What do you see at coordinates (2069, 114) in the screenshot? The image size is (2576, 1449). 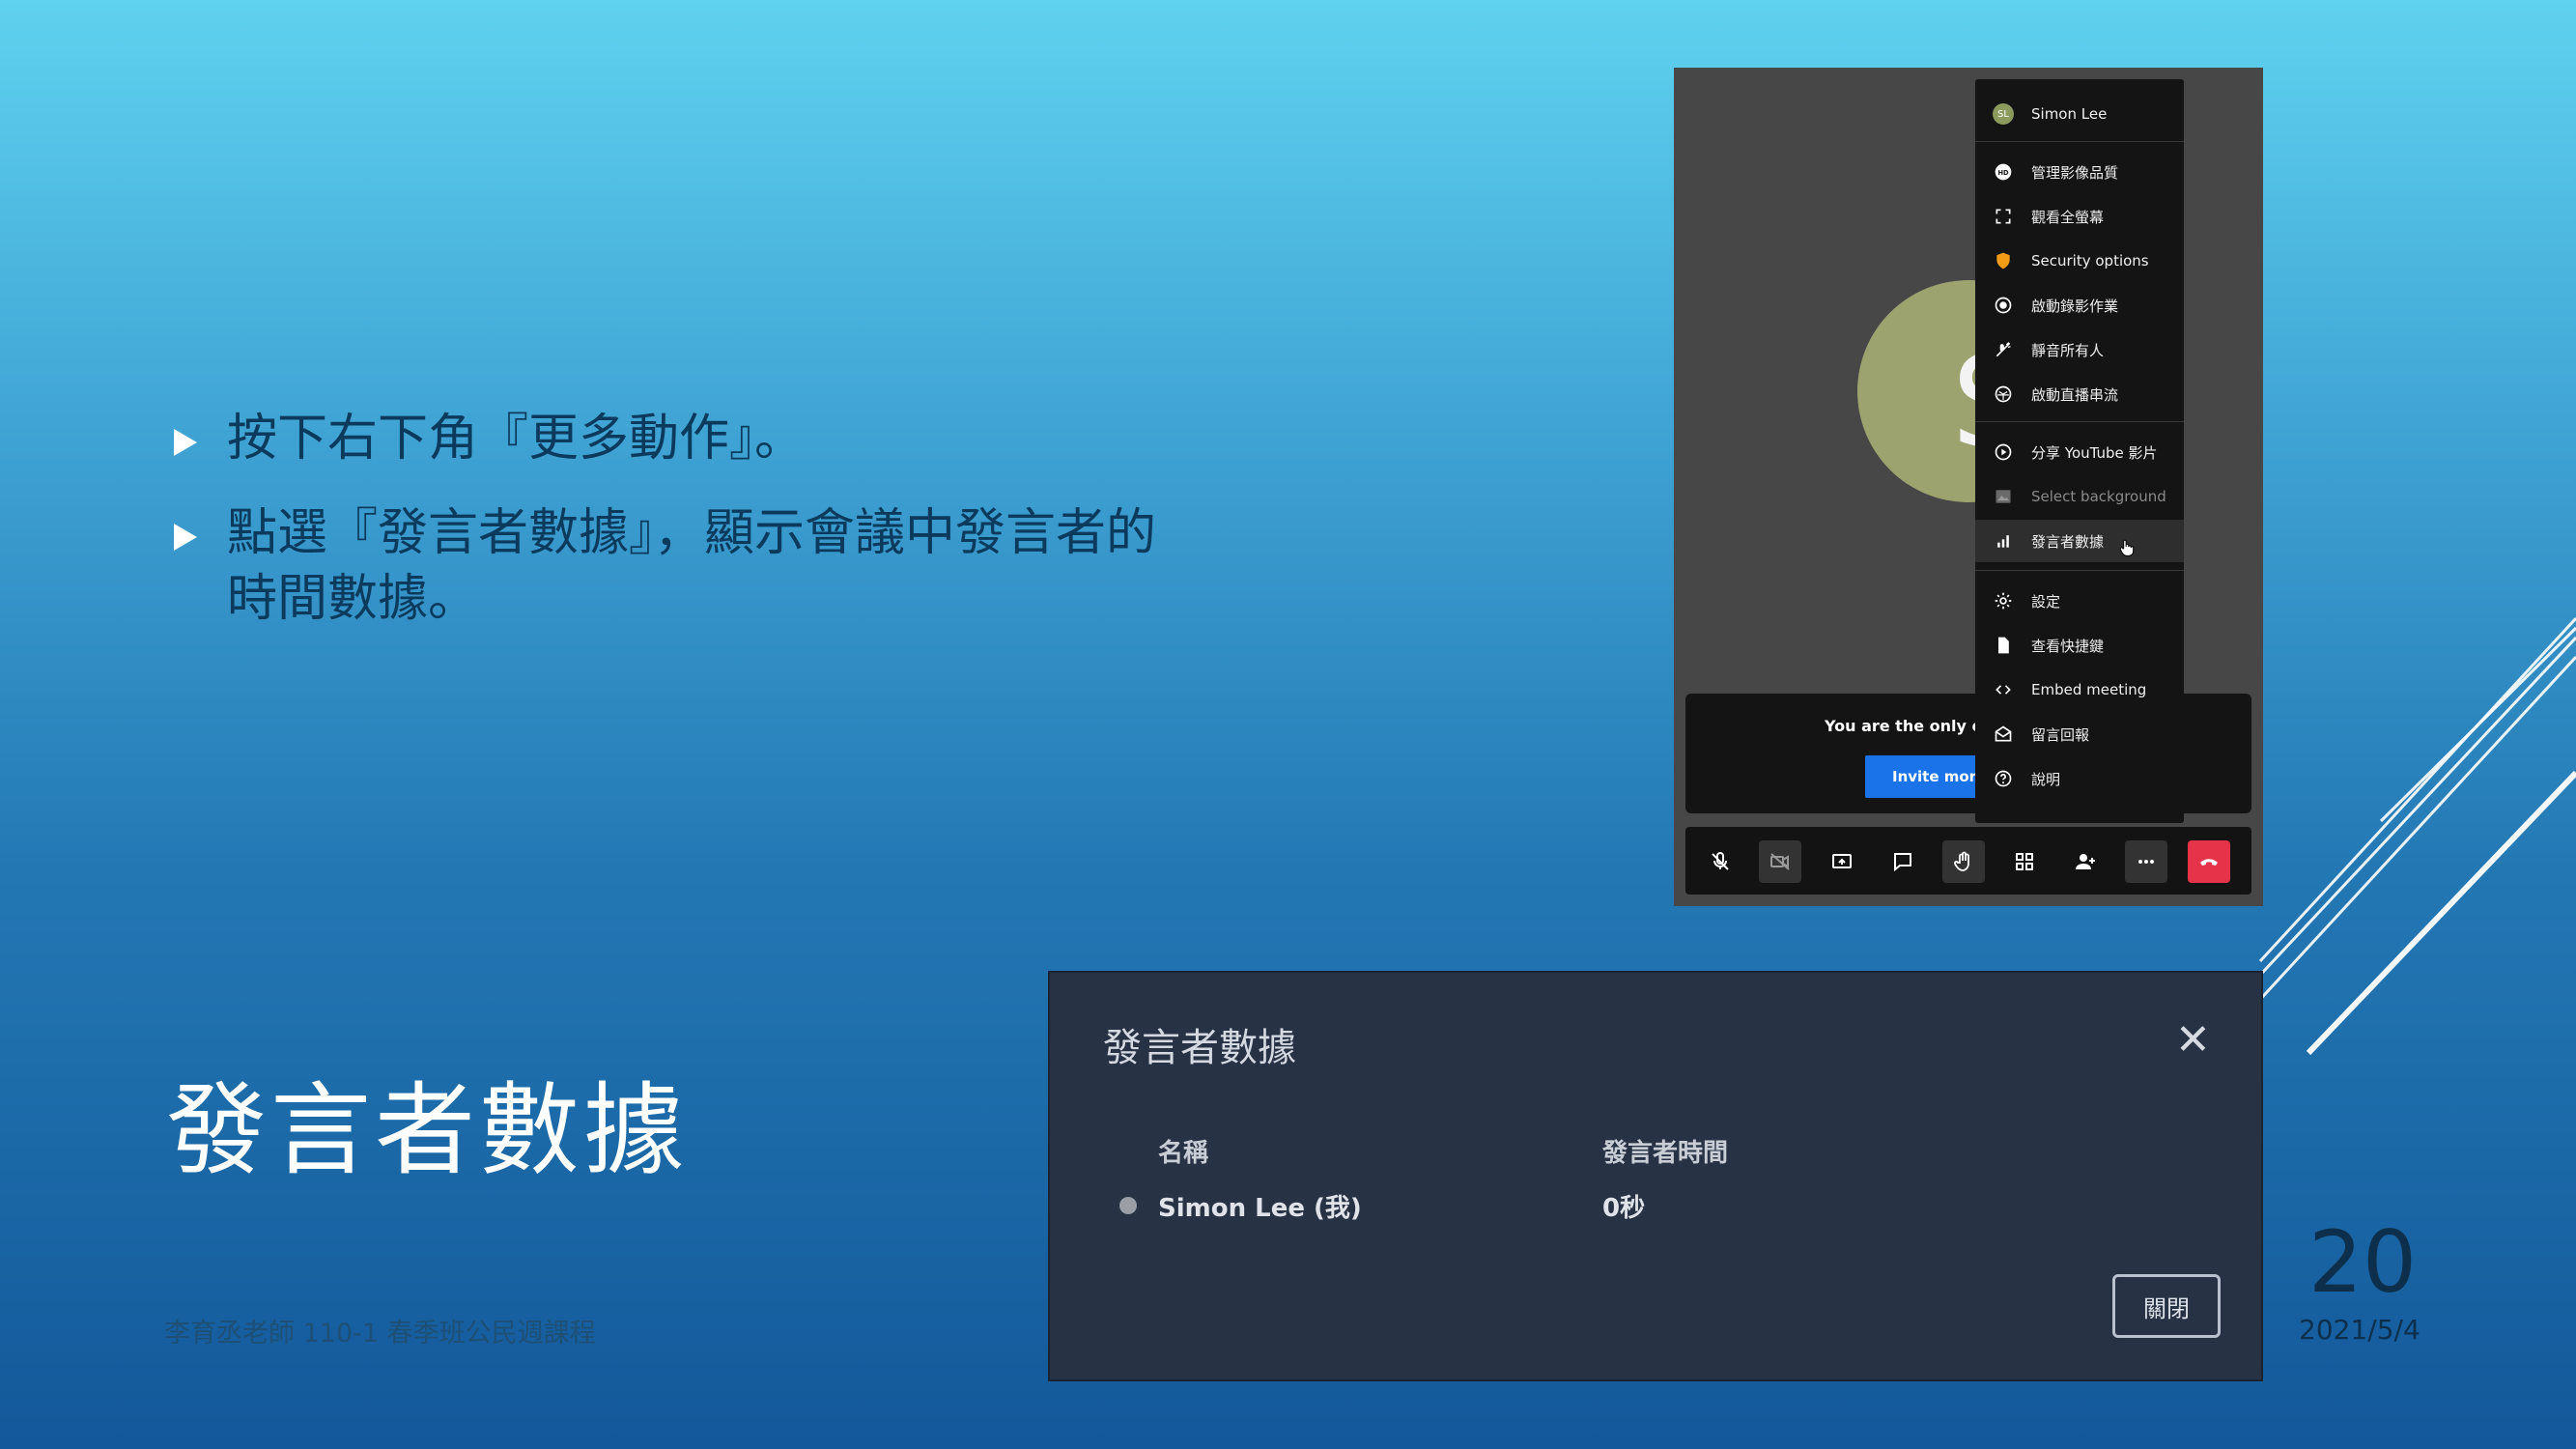 I see `menu-user-name: Simon Lee` at bounding box center [2069, 114].